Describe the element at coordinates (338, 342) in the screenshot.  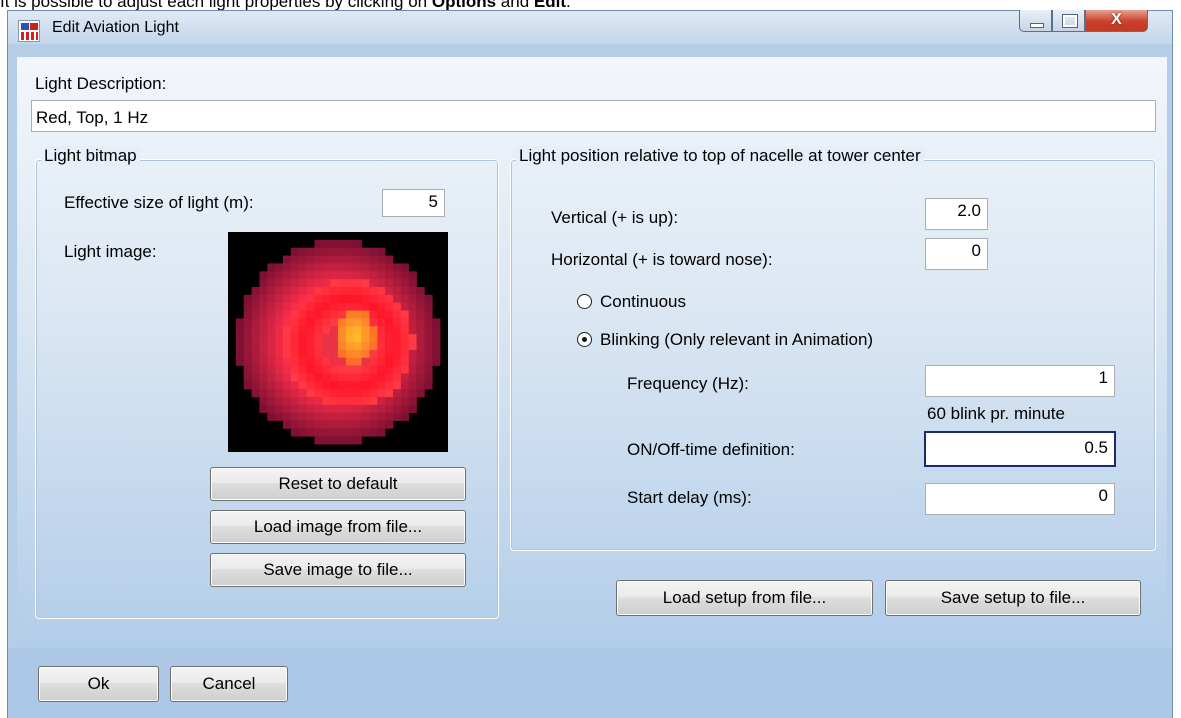
I see `light-image` at that location.